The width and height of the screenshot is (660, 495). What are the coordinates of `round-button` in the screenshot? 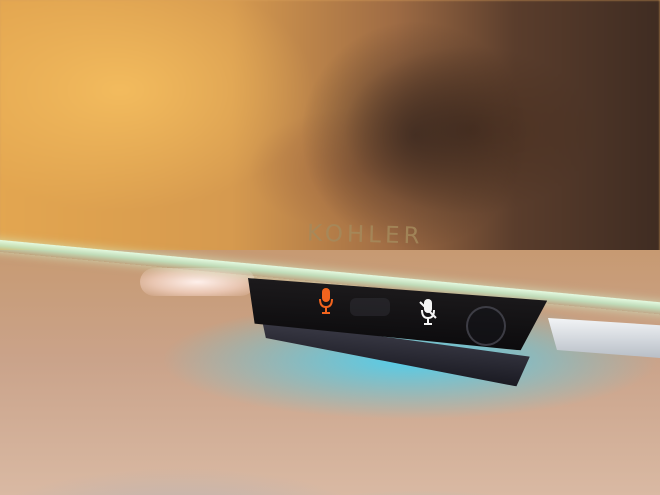 It's located at (486, 326).